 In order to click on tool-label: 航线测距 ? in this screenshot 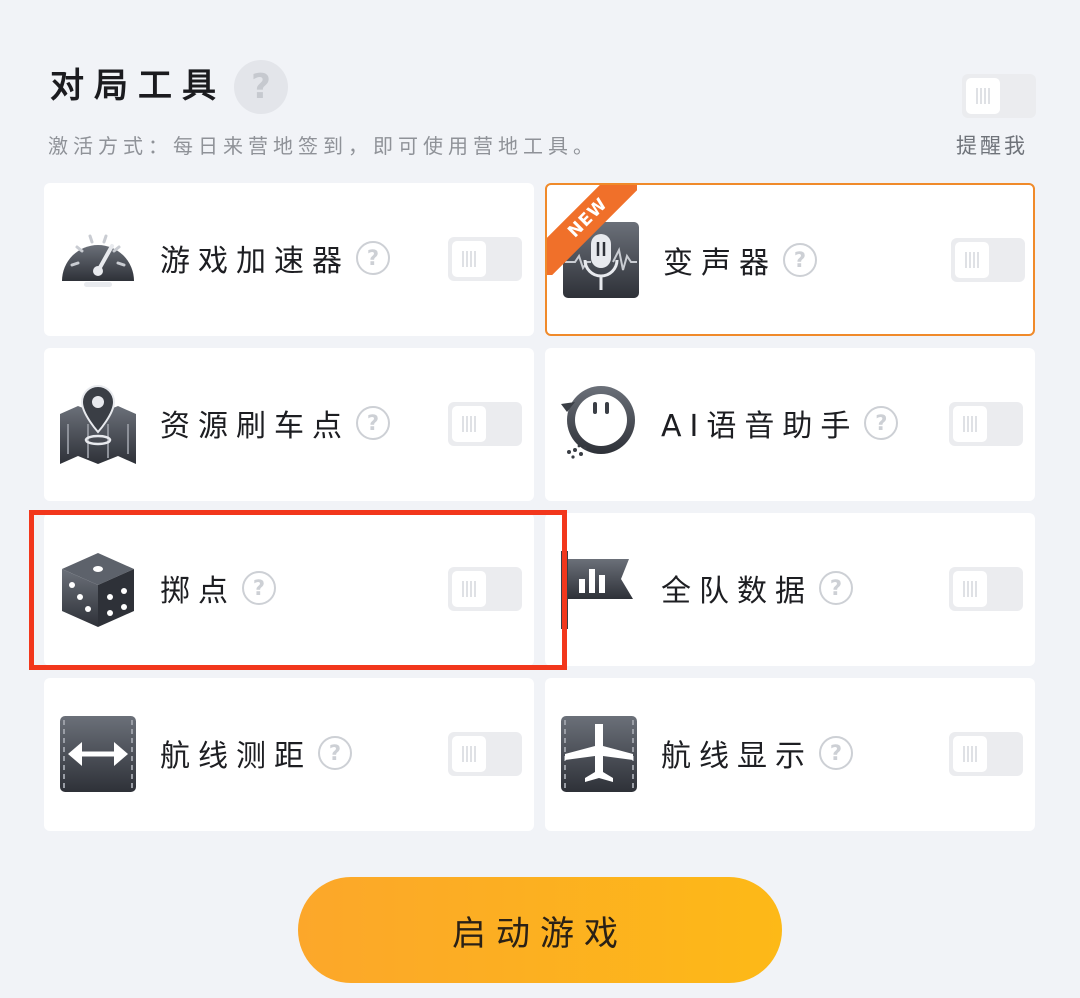, I will do `click(256, 753)`.